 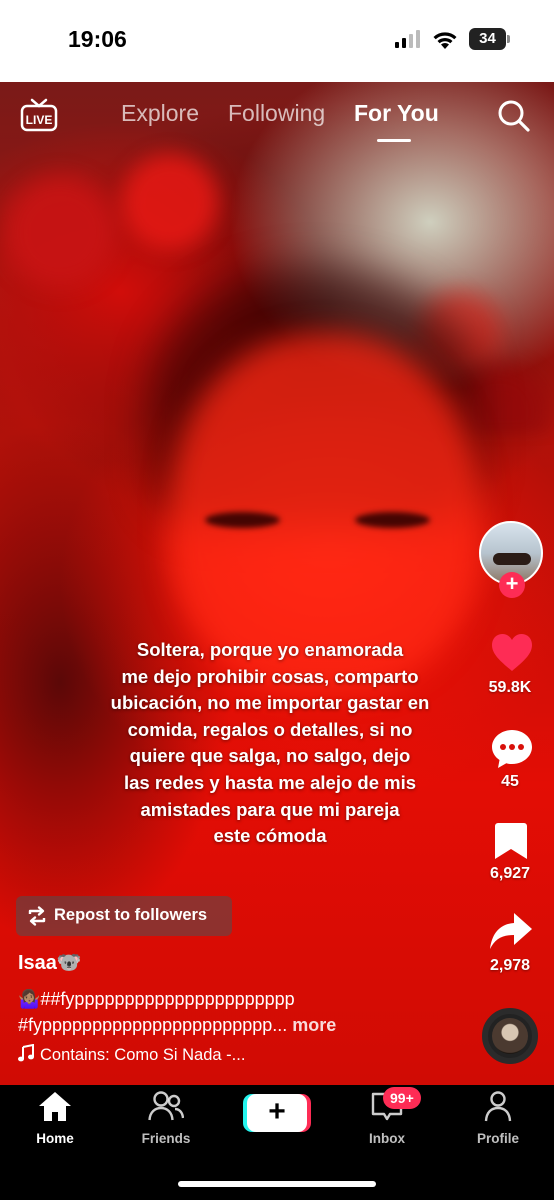 What do you see at coordinates (314, 1025) in the screenshot?
I see `more-link: more` at bounding box center [314, 1025].